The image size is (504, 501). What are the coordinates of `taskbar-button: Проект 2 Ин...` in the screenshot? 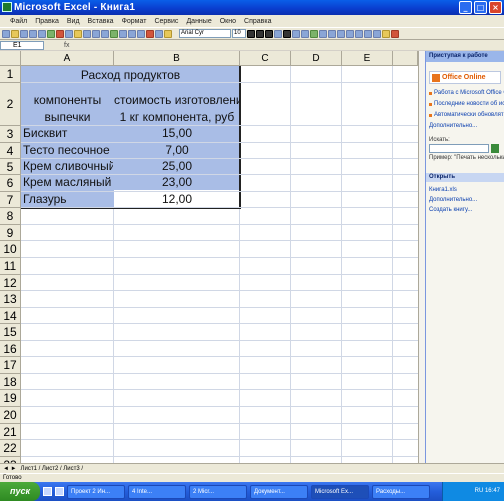 It's located at (96, 491).